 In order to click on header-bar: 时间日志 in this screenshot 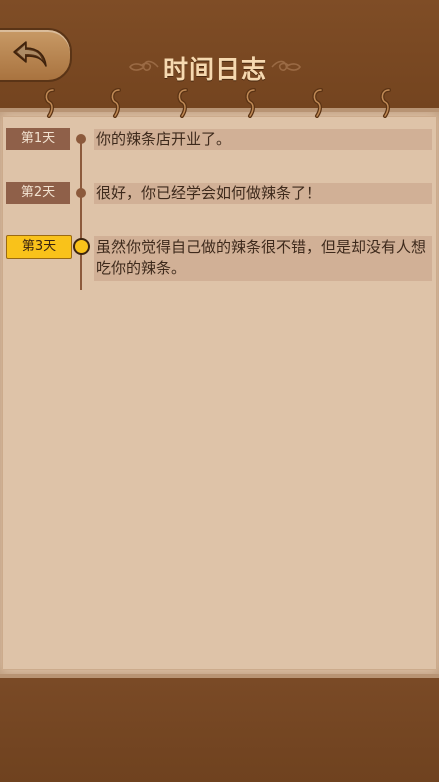, I will do `click(219, 54)`.